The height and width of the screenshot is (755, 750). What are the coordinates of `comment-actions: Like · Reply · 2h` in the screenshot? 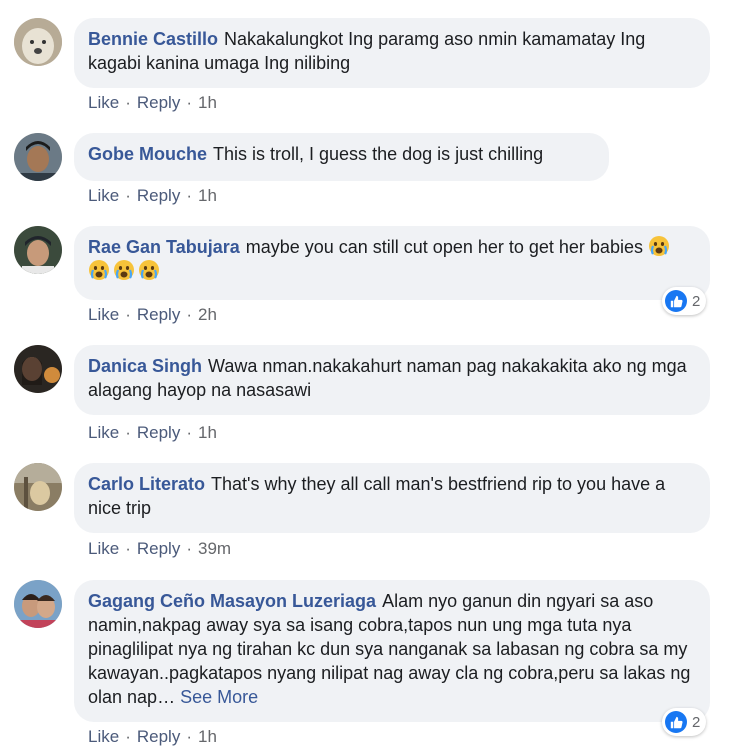 It's located at (152, 314).